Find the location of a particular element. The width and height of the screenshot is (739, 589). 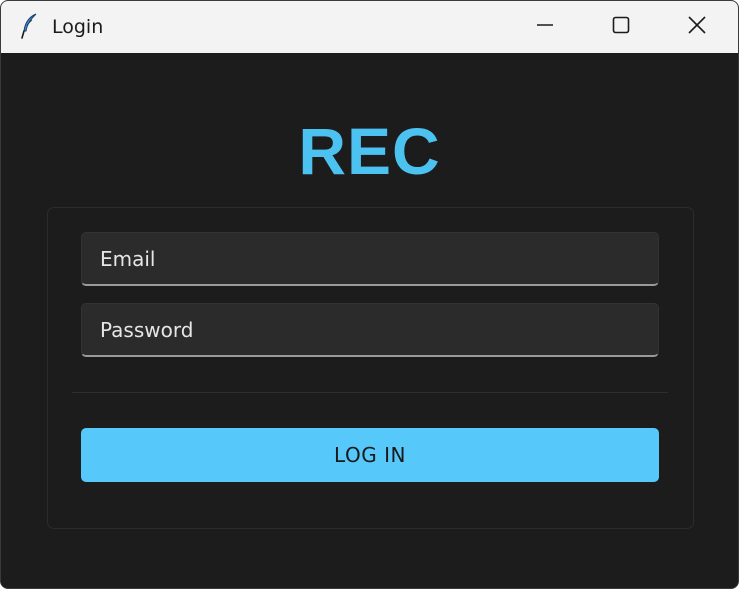

password-input is located at coordinates (370, 329).